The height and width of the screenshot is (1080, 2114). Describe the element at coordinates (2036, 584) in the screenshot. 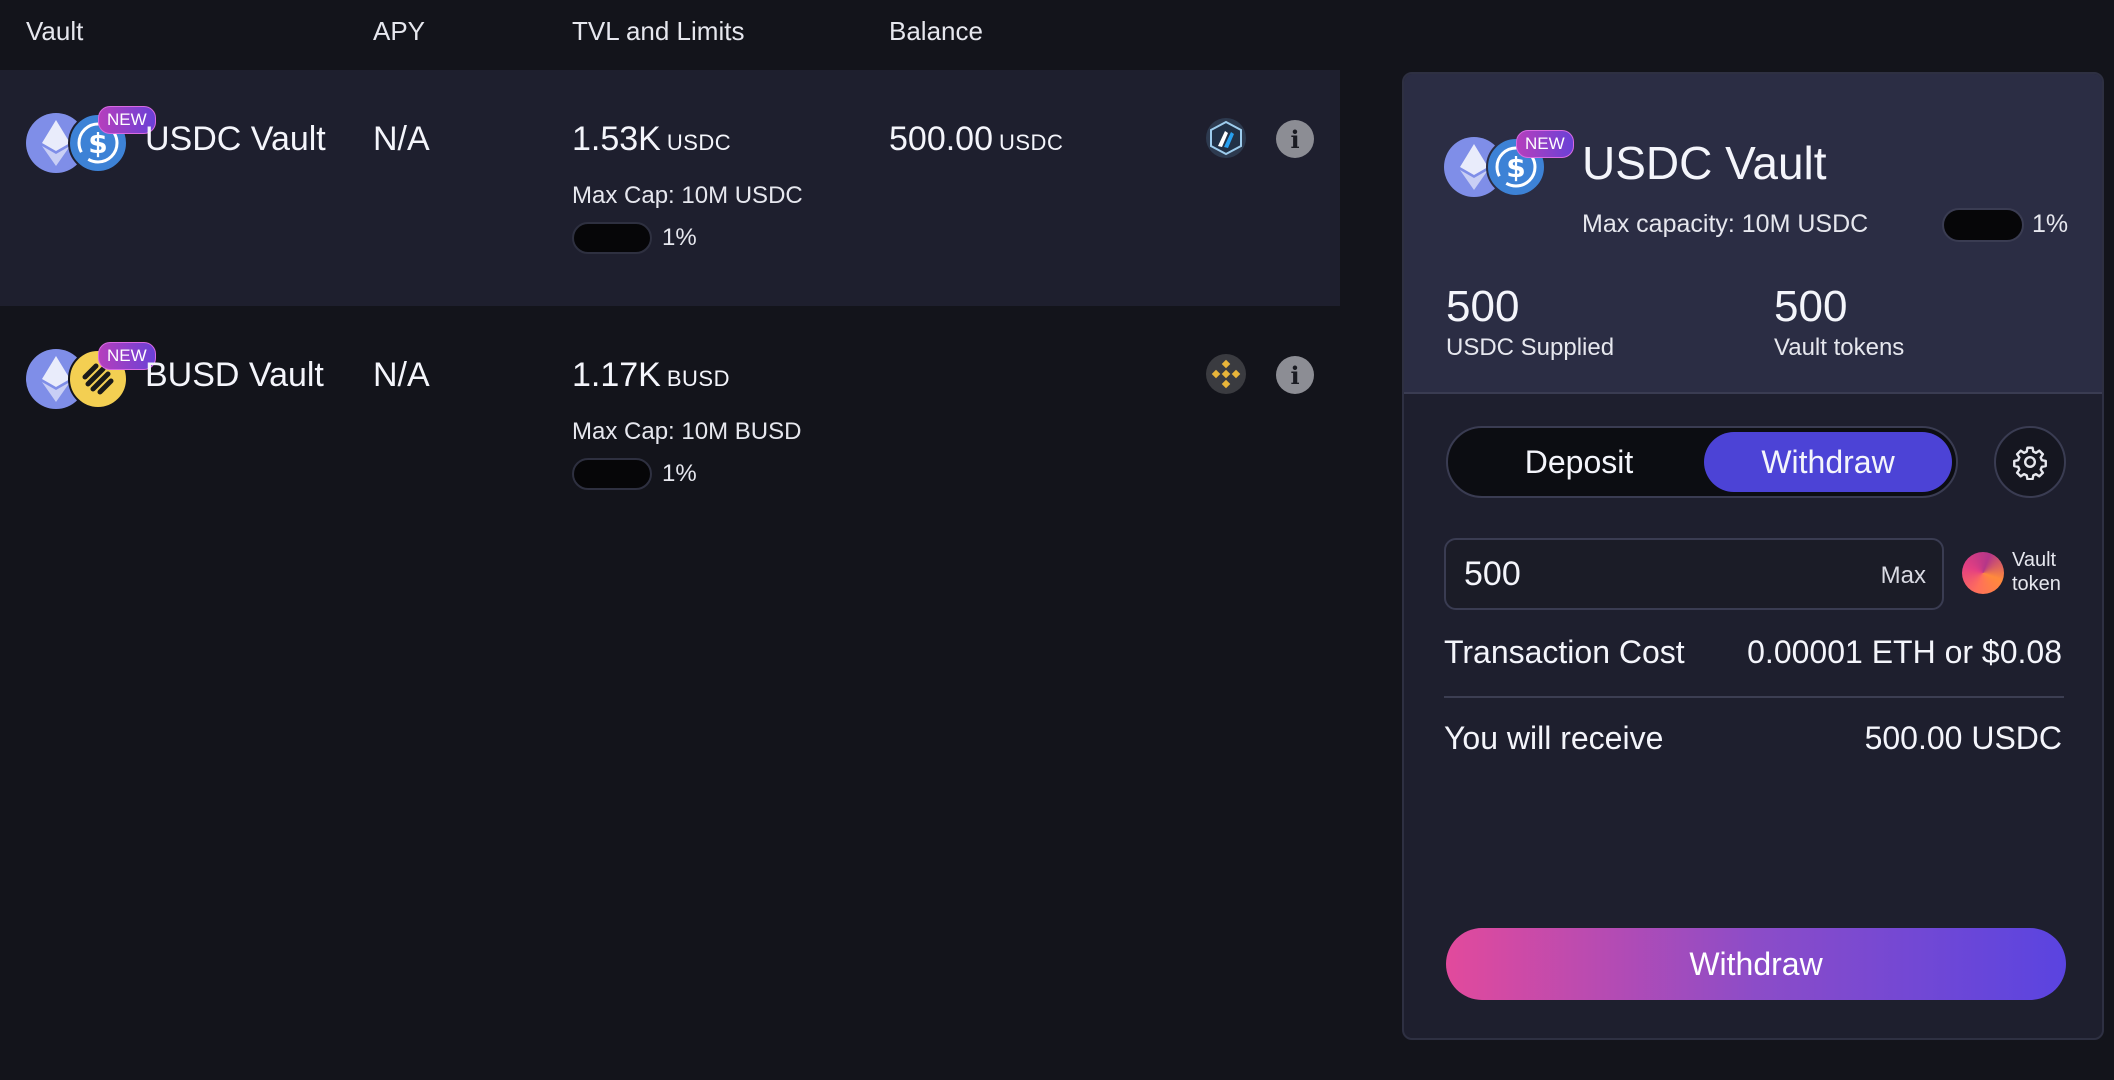

I see `token-label-line2: token` at that location.